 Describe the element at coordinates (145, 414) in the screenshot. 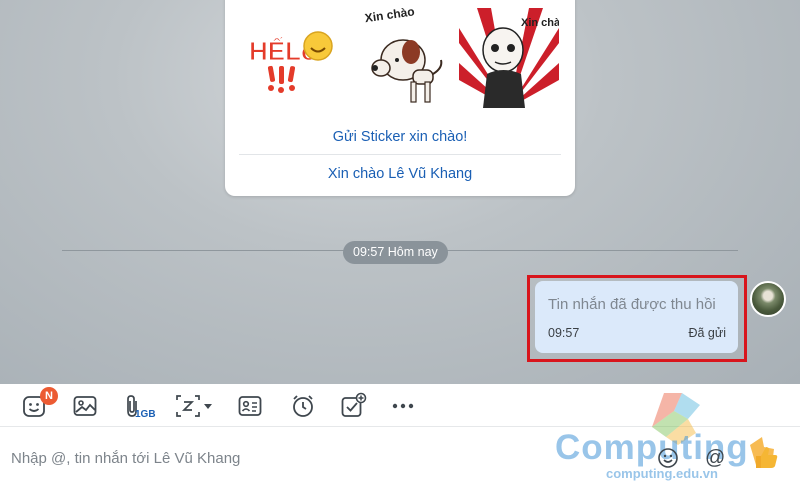

I see `file-size-limit-label: 1GB` at that location.